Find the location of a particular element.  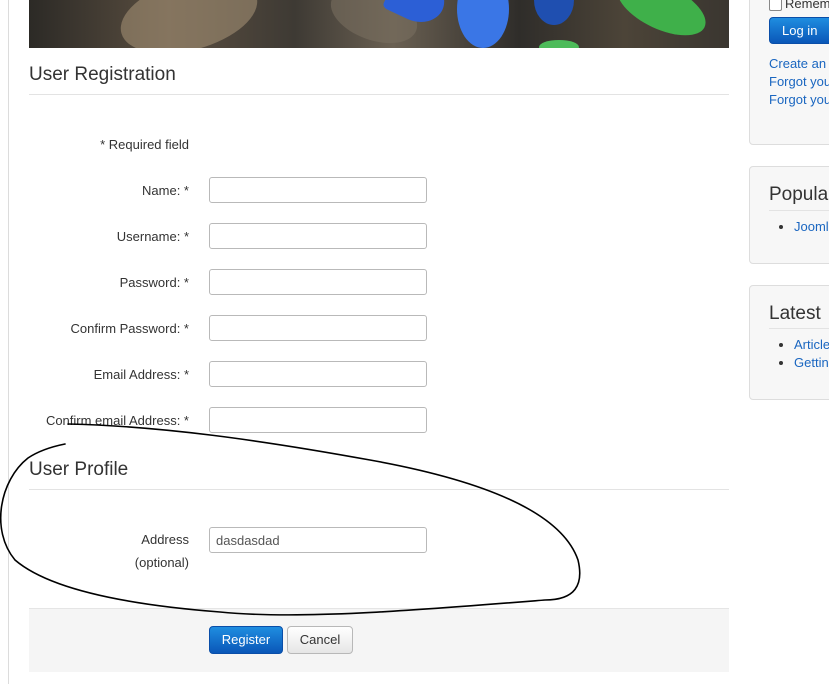

address-optional-label: (optional) is located at coordinates (161, 562).